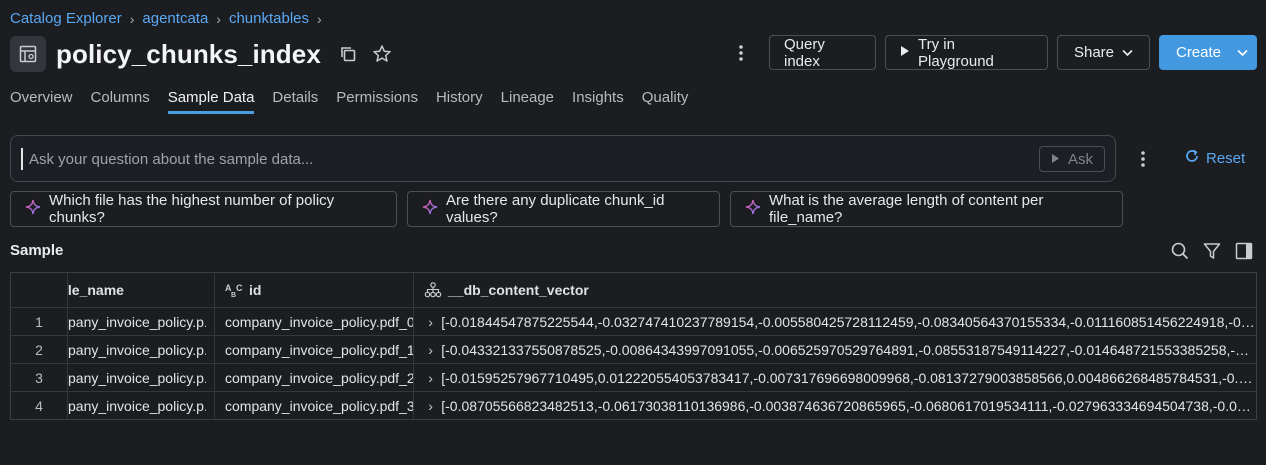 The image size is (1266, 465). Describe the element at coordinates (433, 290) in the screenshot. I see `array-type-icon` at that location.